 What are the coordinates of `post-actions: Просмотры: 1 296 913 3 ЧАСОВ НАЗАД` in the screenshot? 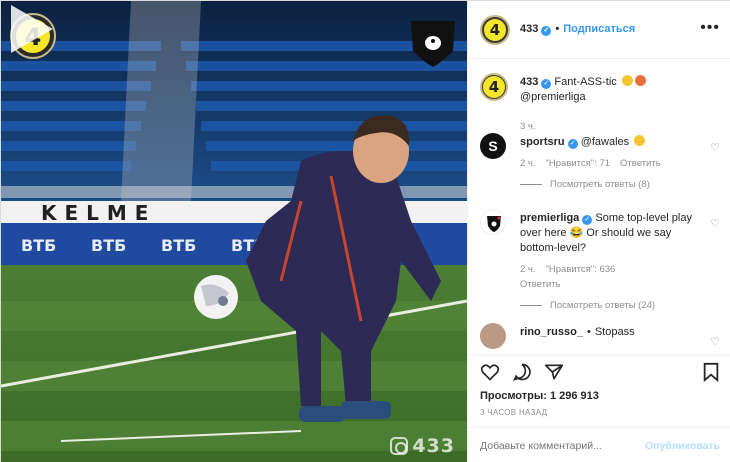 It's located at (599, 391).